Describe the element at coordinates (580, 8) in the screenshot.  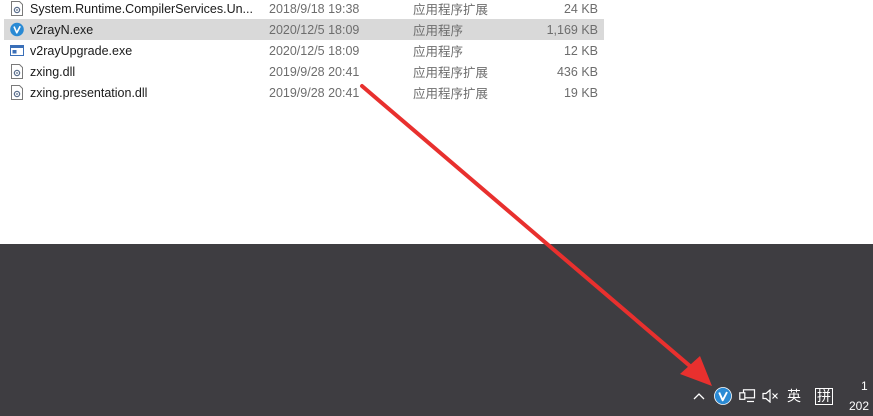
I see `file-size: 24 KB` at that location.